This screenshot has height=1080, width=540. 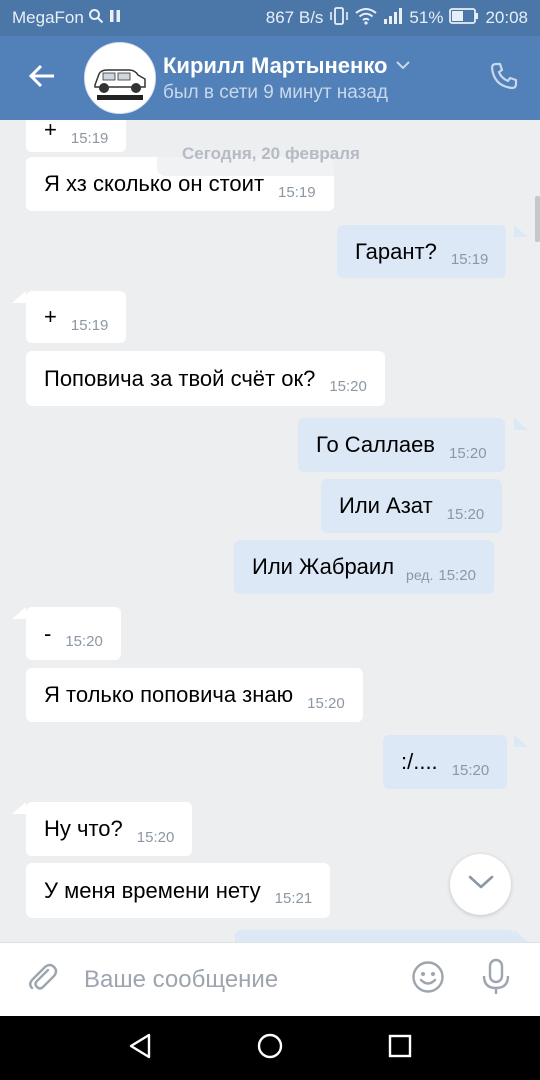 I want to click on nav-recents-button, so click(x=400, y=1048).